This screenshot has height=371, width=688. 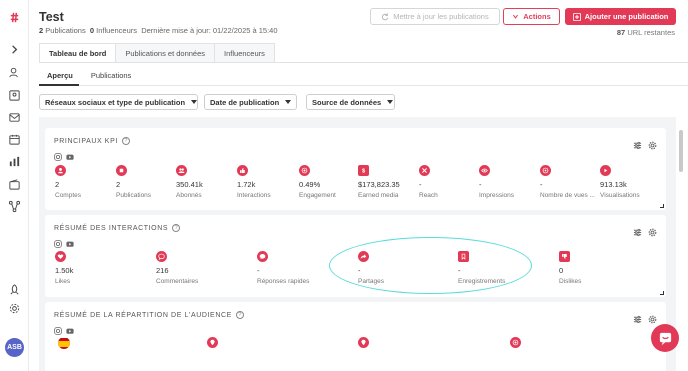 What do you see at coordinates (441, 16) in the screenshot?
I see `update-publications-label: Mettre à jour les publications` at bounding box center [441, 16].